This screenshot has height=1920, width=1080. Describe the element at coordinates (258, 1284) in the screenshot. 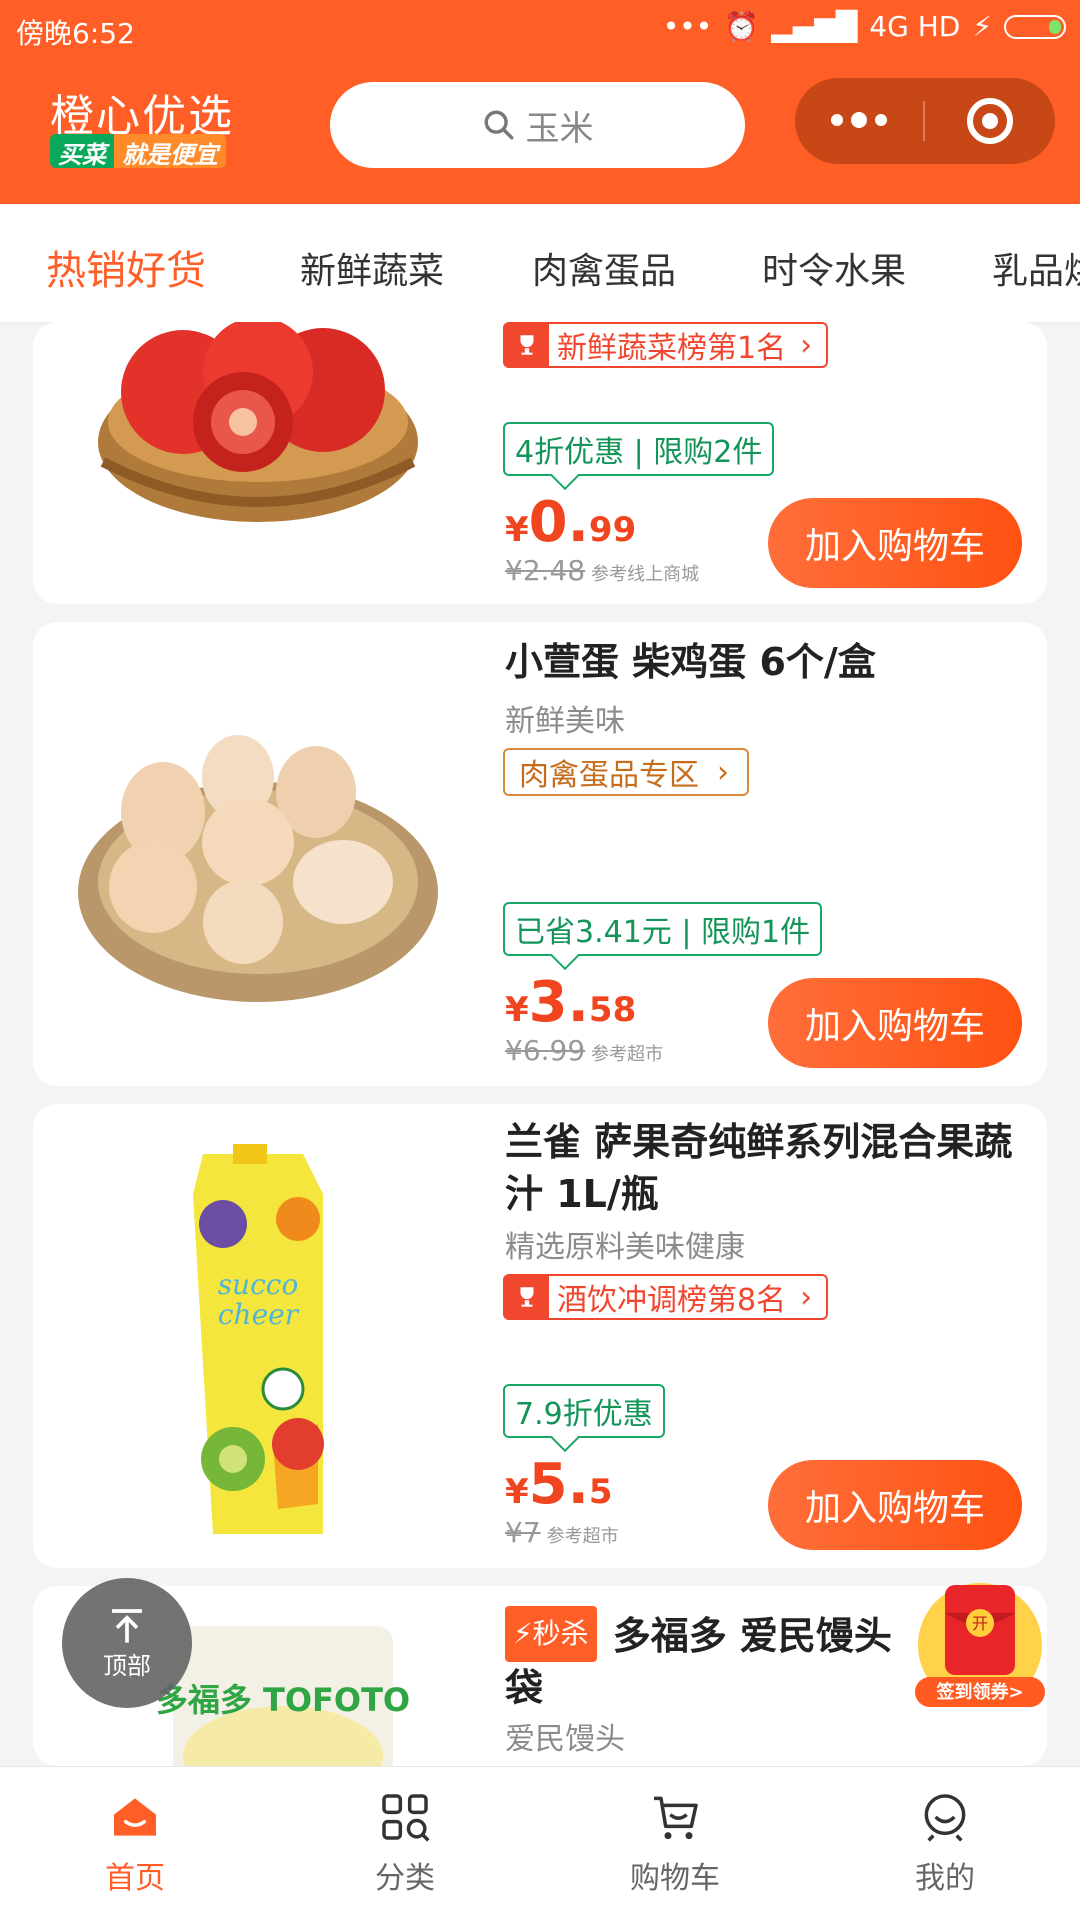

I see `svg-text: succo` at that location.